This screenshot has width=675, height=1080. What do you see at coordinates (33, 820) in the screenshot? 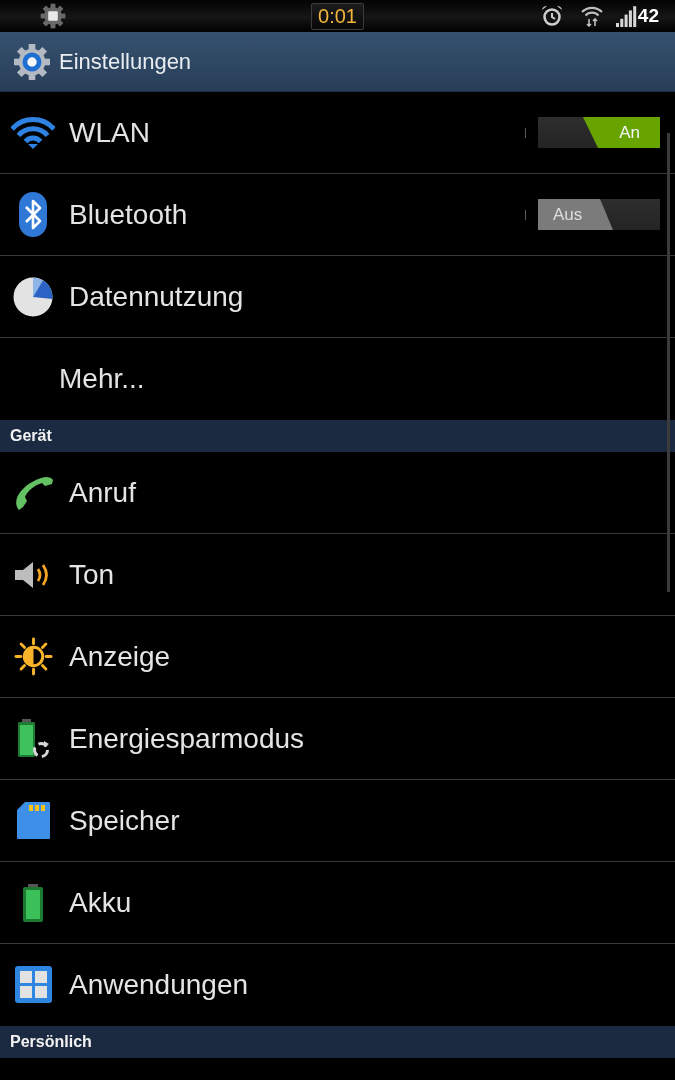
I see `sd-card-icon` at bounding box center [33, 820].